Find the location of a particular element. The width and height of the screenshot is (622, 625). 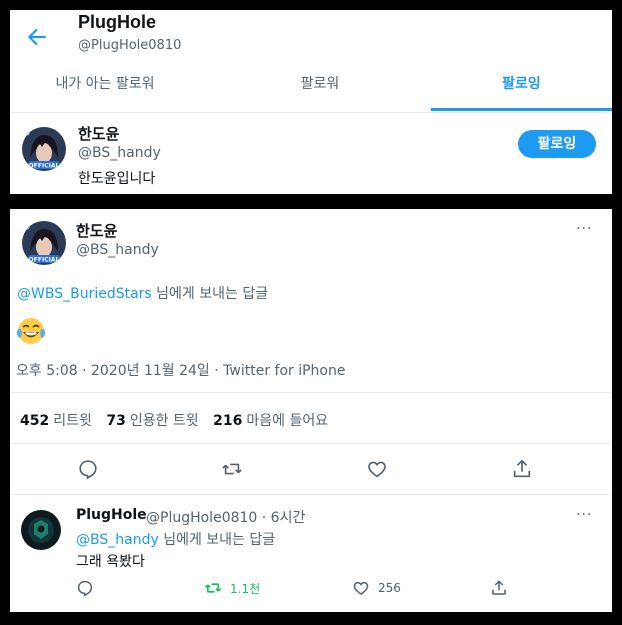

following-button: 팔로잉 is located at coordinates (557, 144).